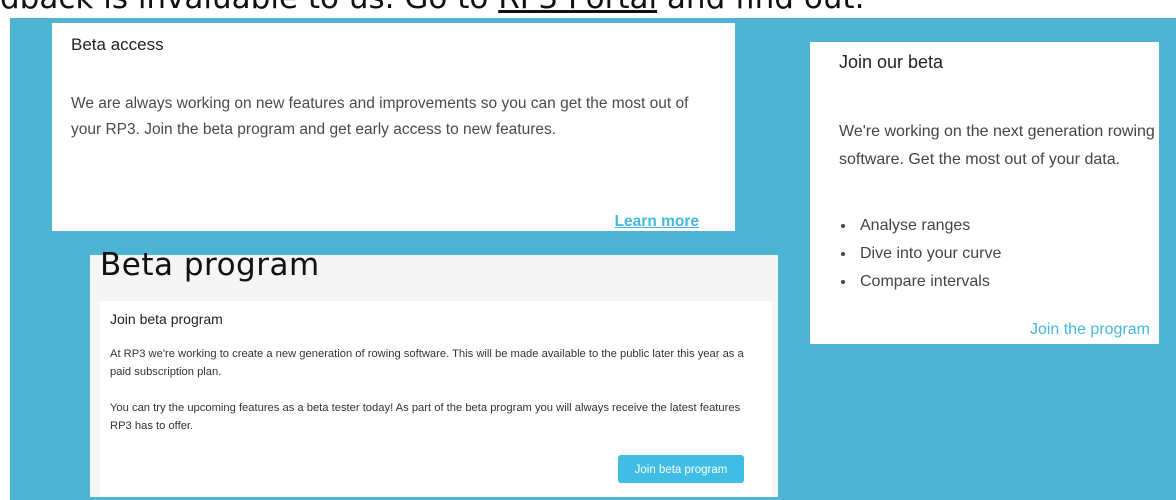  Describe the element at coordinates (681, 469) in the screenshot. I see `join-beta-program-button: Join beta program` at that location.